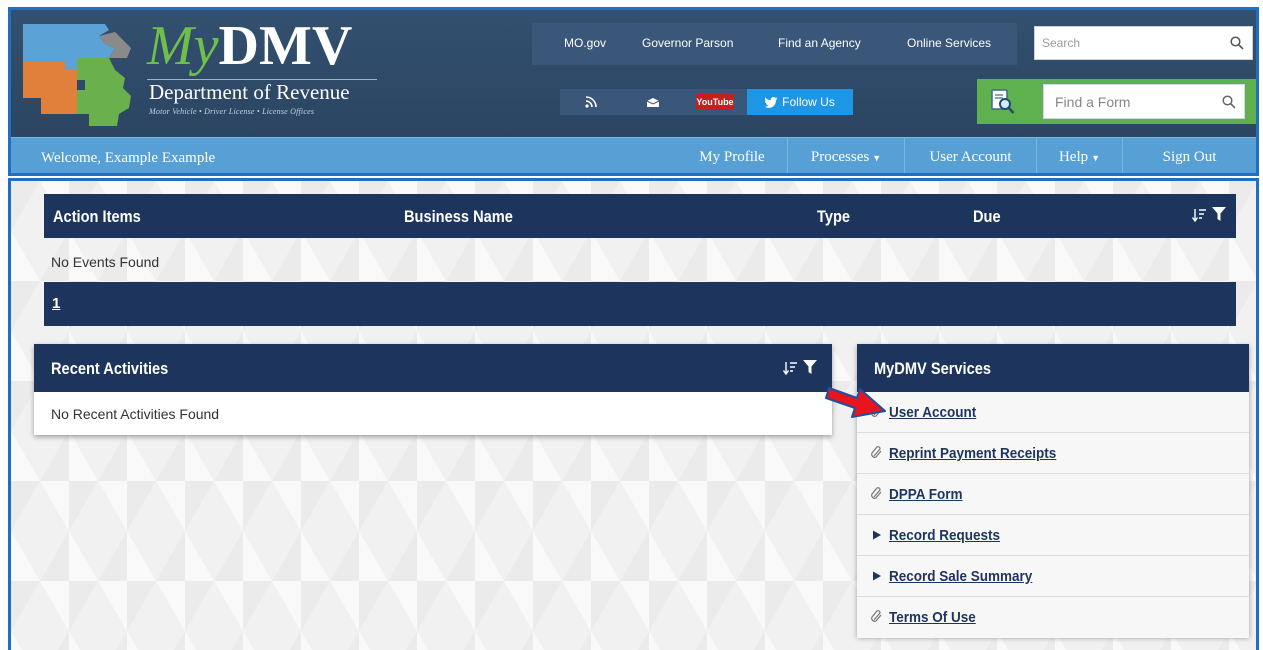 The image size is (1263, 650). Describe the element at coordinates (105, 262) in the screenshot. I see `no-events-message: No Events Found` at that location.